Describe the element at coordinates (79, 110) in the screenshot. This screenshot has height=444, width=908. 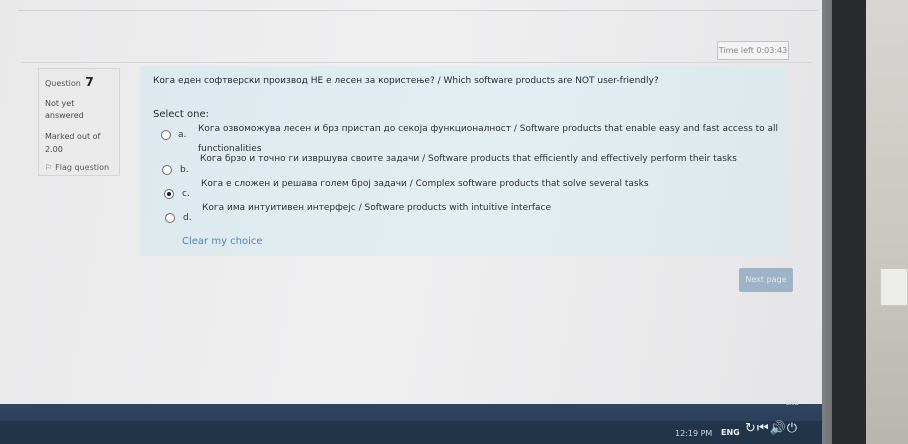
I see `question-state: Not yet answered` at that location.